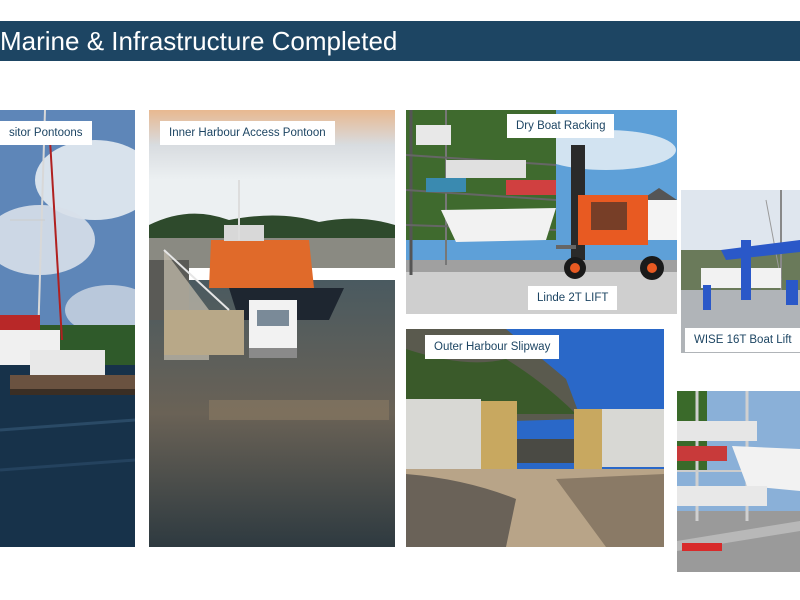  I want to click on photo-dry-boat-racking: Dry Boat Racking Linde 2T LIFT, so click(541, 212).